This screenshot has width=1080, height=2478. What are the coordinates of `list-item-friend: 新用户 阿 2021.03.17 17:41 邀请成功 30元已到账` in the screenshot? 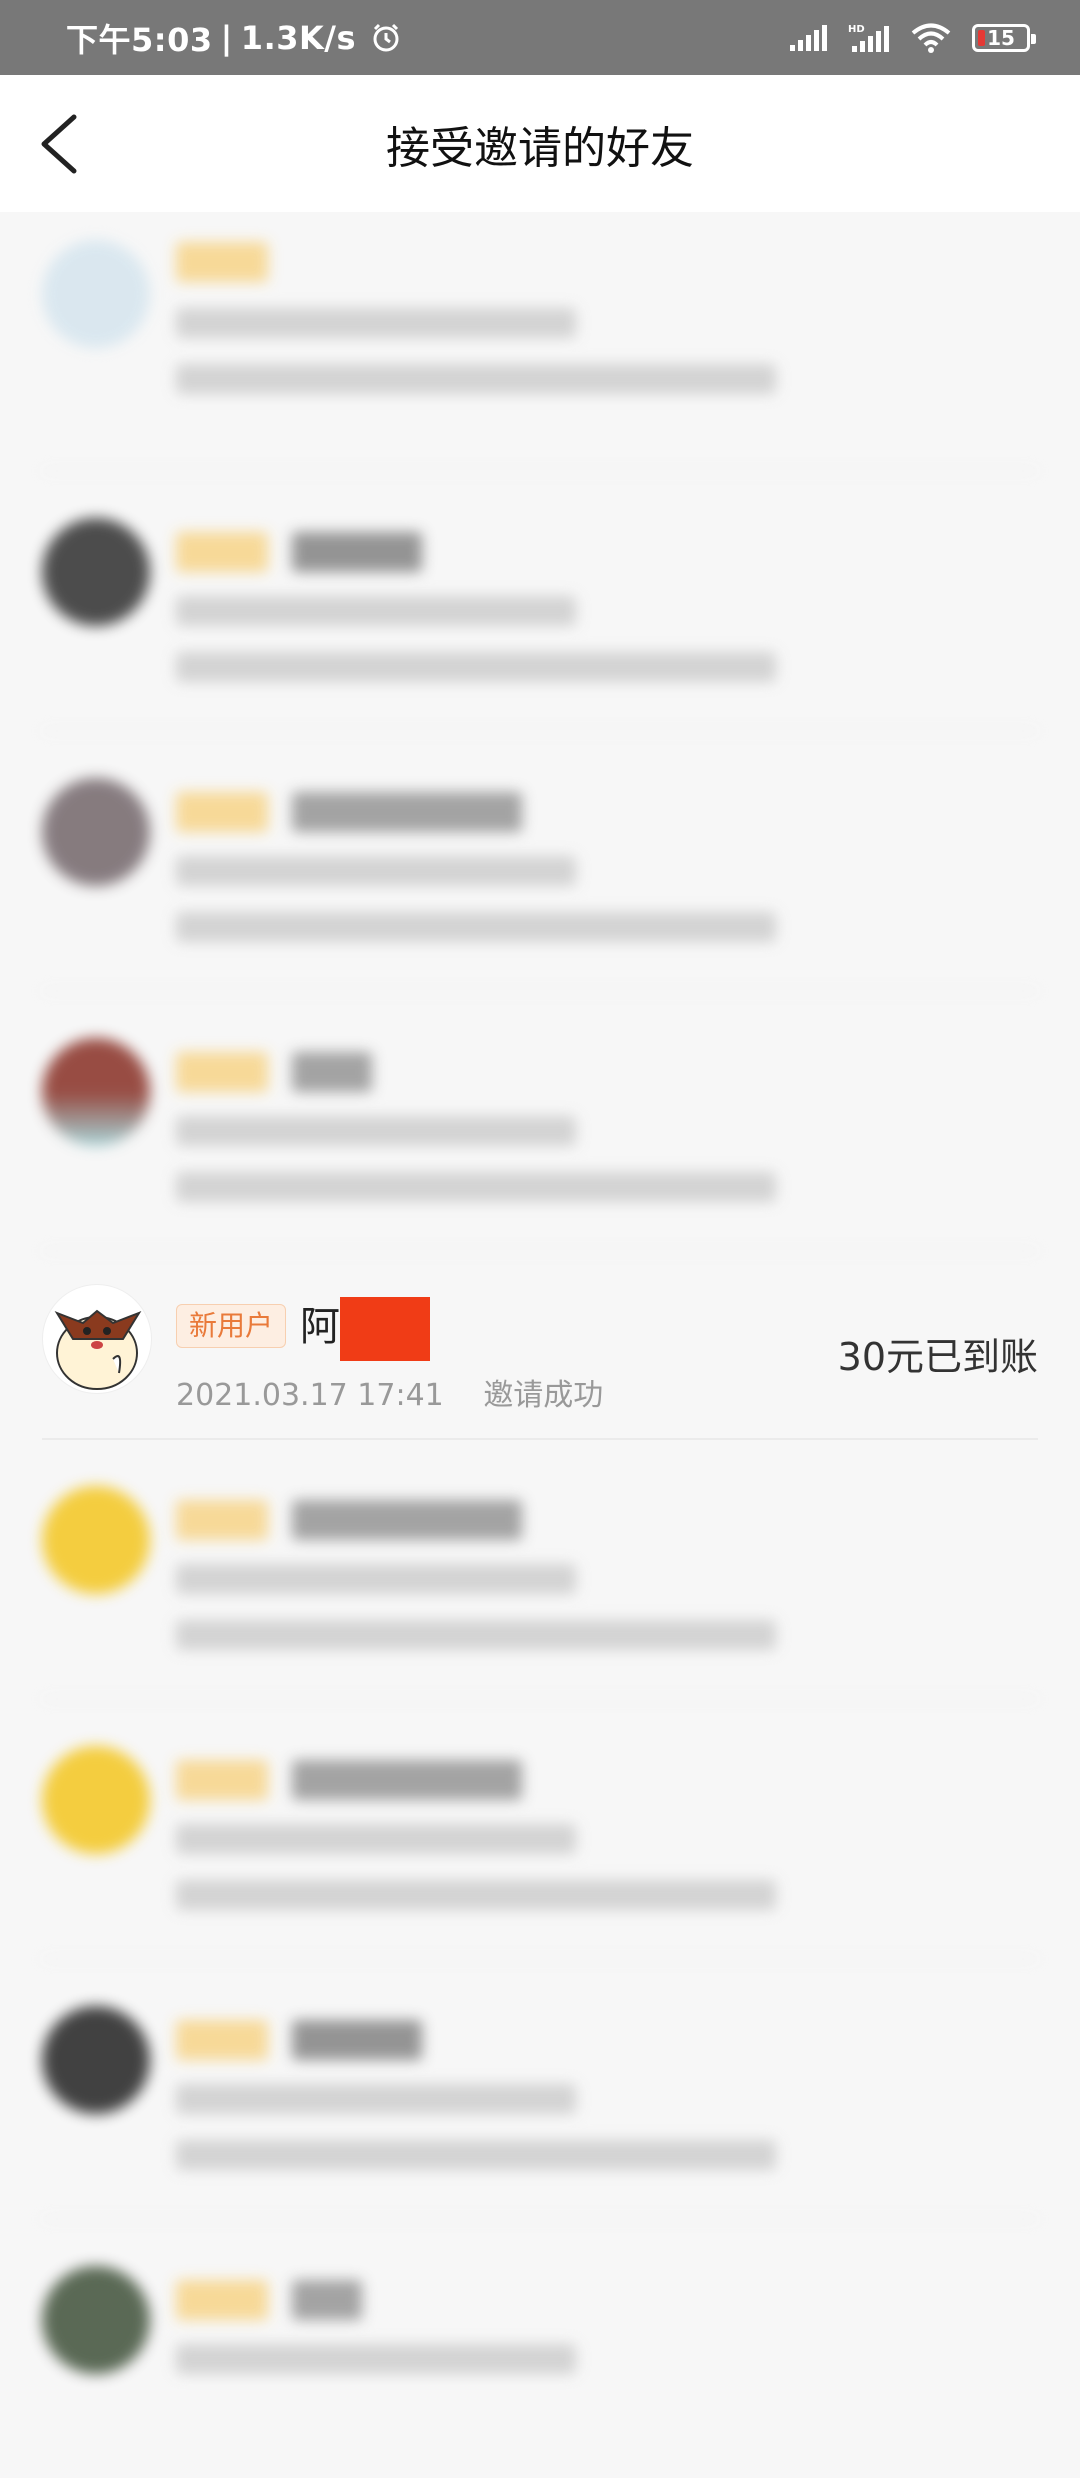 It's located at (540, 1346).